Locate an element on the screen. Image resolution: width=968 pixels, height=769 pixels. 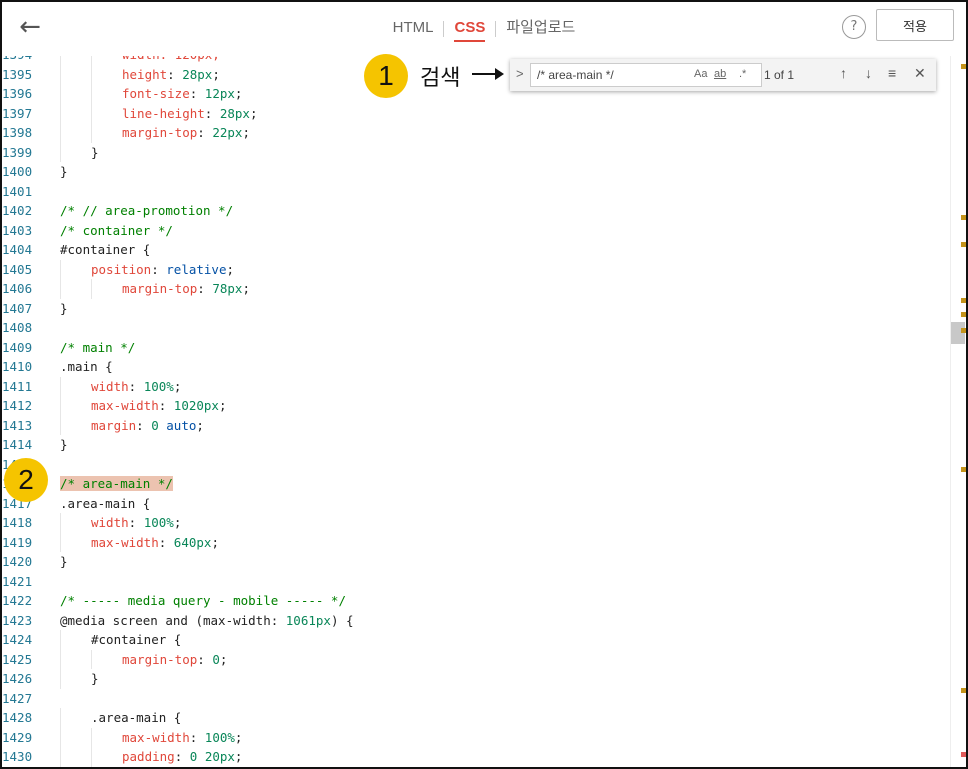
code-token: max-width is located at coordinates (156, 737).